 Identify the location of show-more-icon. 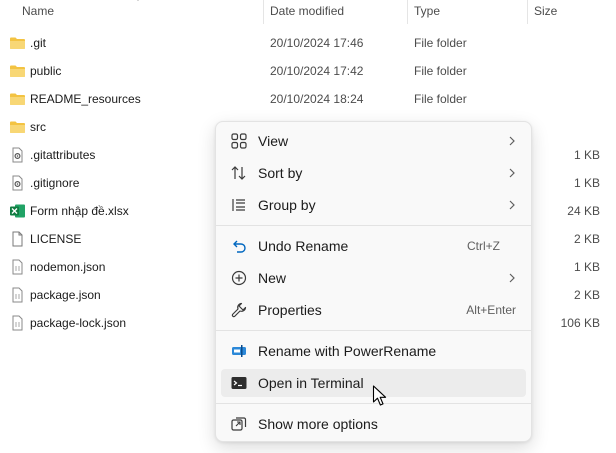
(239, 424).